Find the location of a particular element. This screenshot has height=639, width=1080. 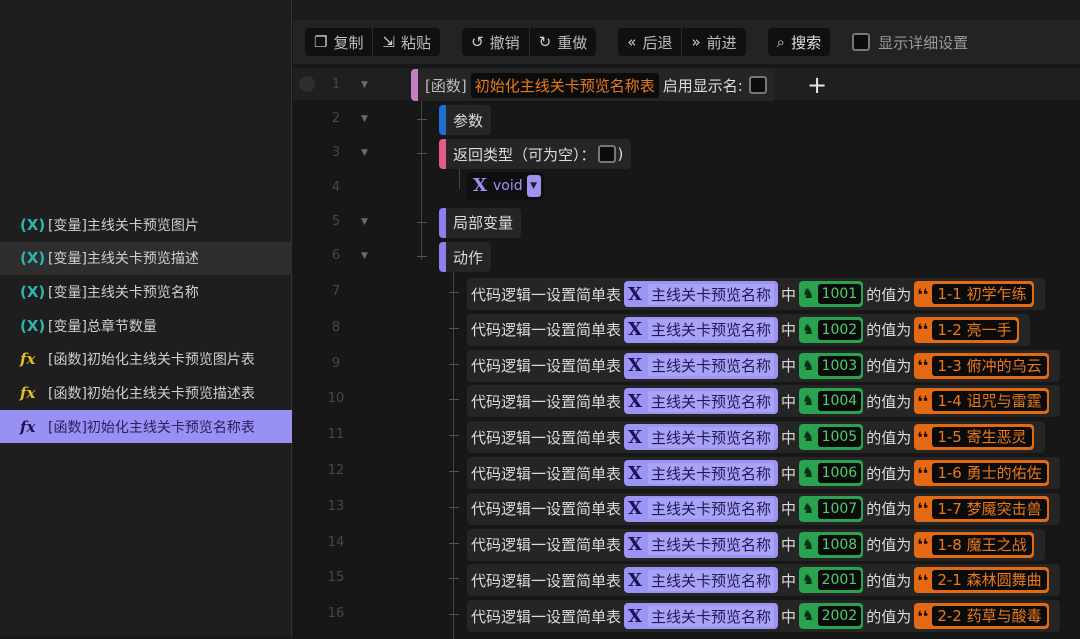

sidebar-item: (X) [变量]主线关卡预览图片 is located at coordinates (146, 224).